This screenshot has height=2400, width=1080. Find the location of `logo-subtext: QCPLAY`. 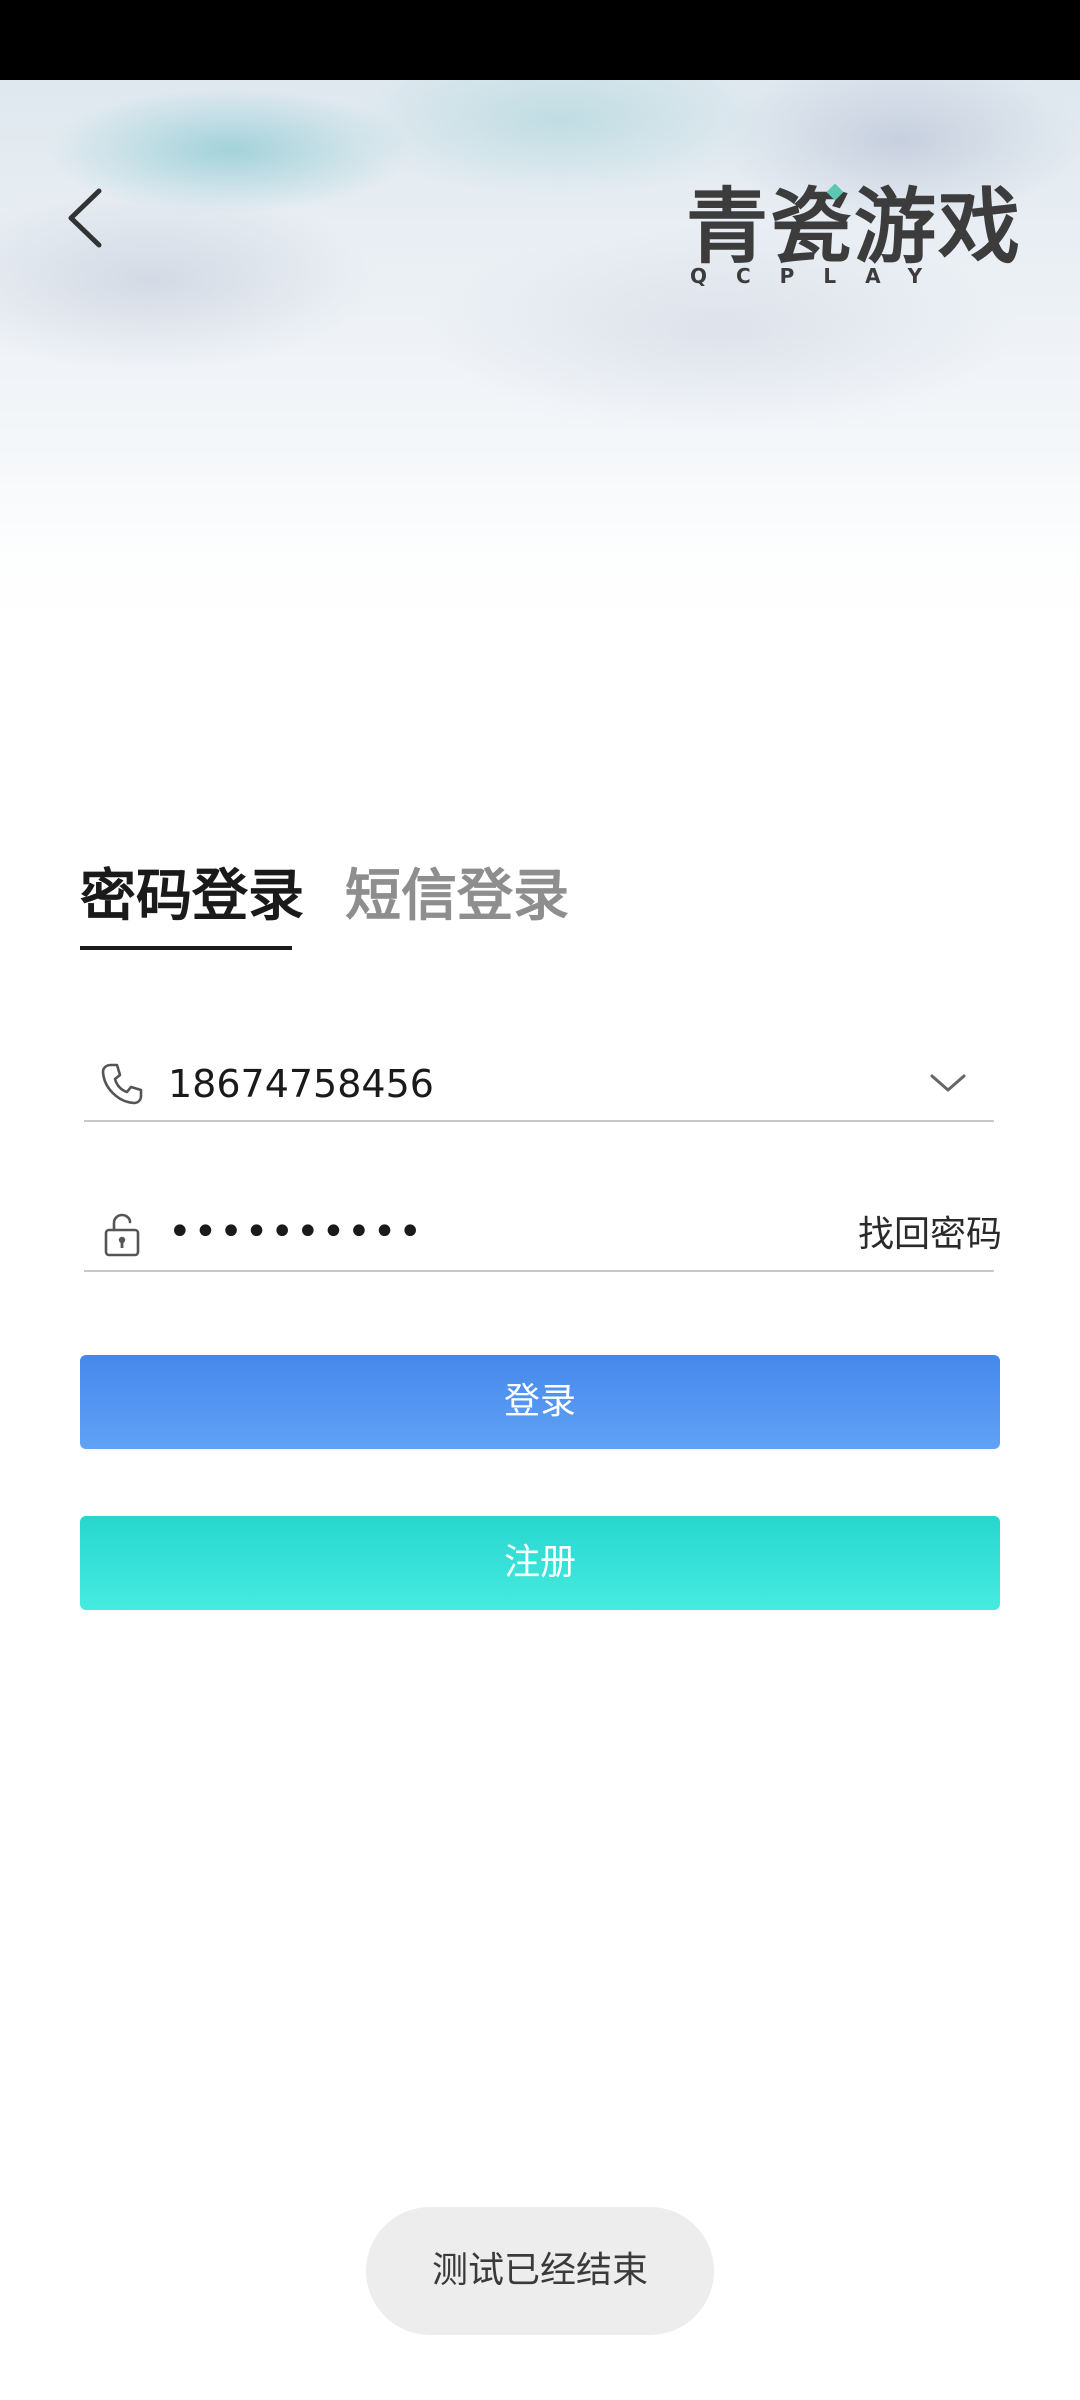

logo-subtext: QCPLAY is located at coordinates (821, 276).